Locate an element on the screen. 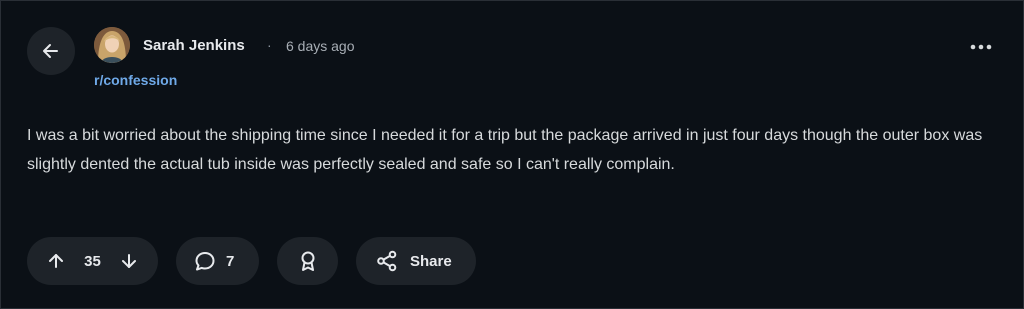 The height and width of the screenshot is (309, 1024). more-options-button is located at coordinates (981, 47).